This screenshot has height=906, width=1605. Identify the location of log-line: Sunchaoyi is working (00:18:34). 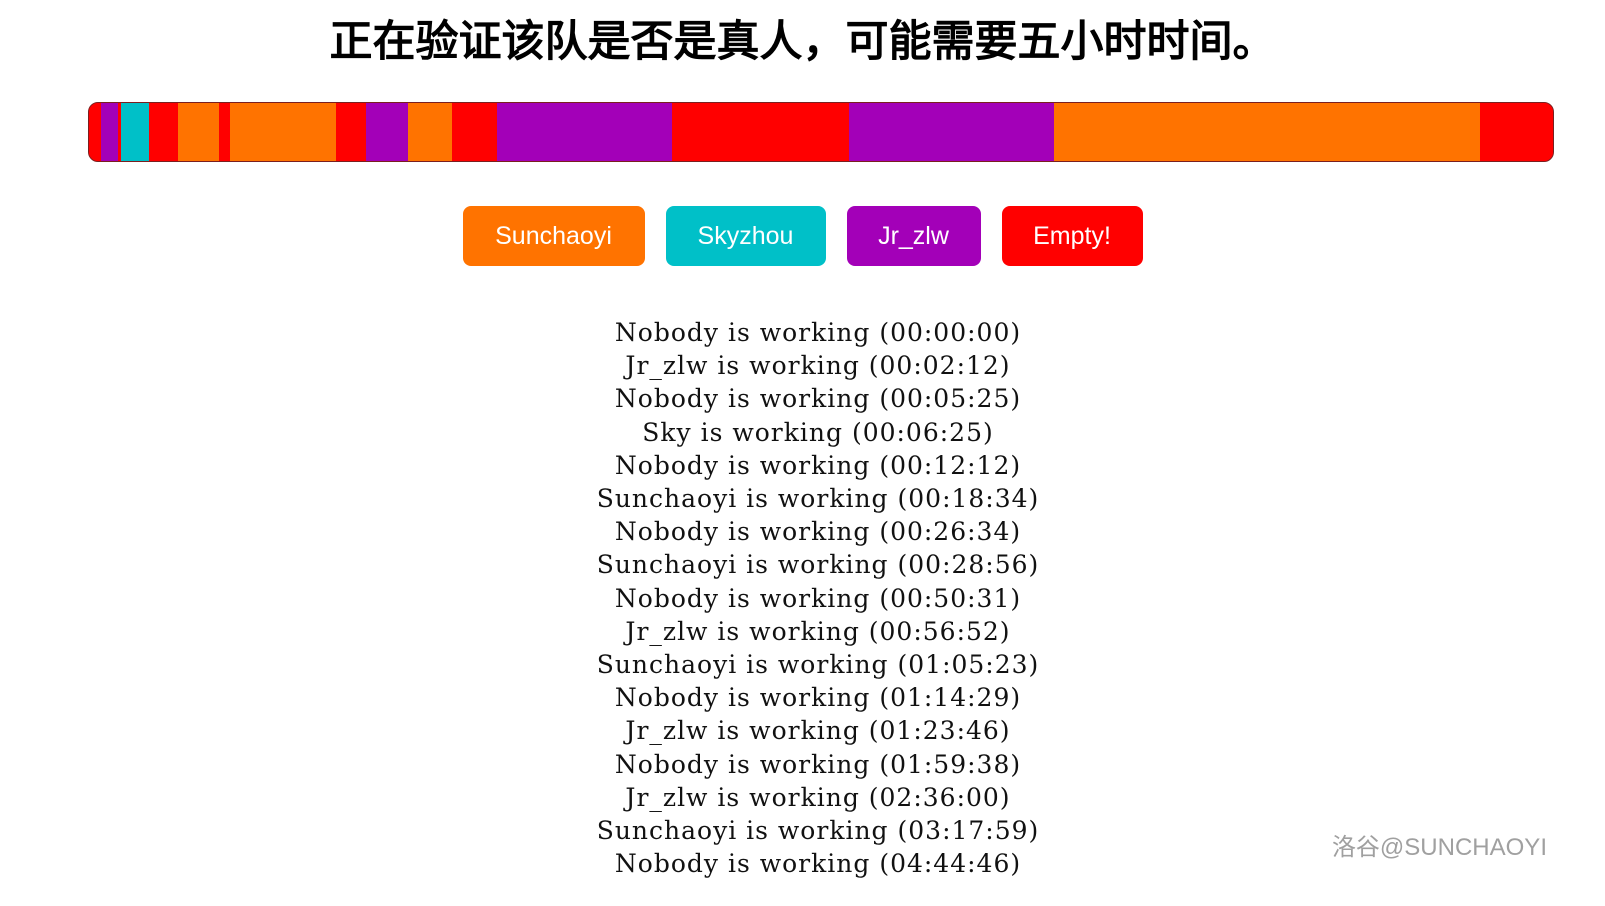
(818, 499).